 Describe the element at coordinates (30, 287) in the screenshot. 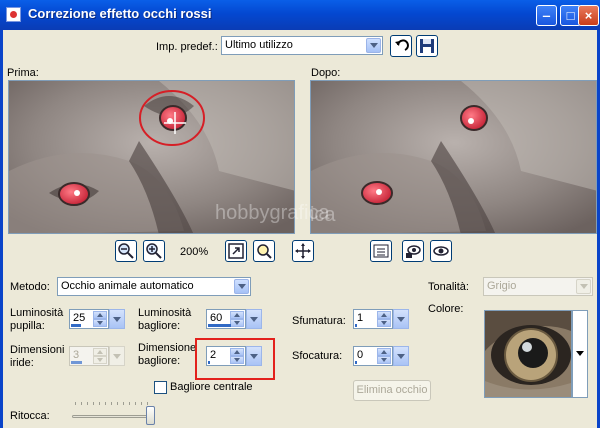

I see `method-label: Metodo:` at that location.